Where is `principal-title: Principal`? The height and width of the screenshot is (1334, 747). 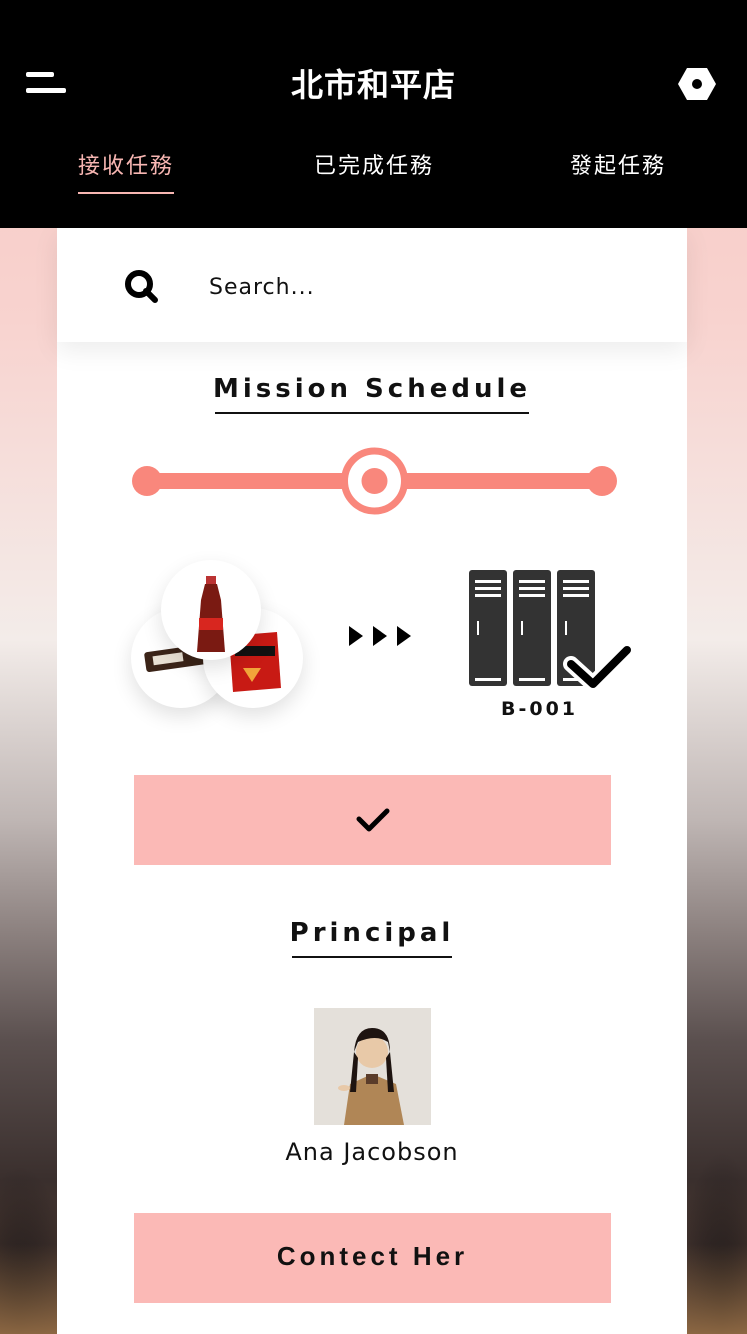 principal-title: Principal is located at coordinates (372, 938).